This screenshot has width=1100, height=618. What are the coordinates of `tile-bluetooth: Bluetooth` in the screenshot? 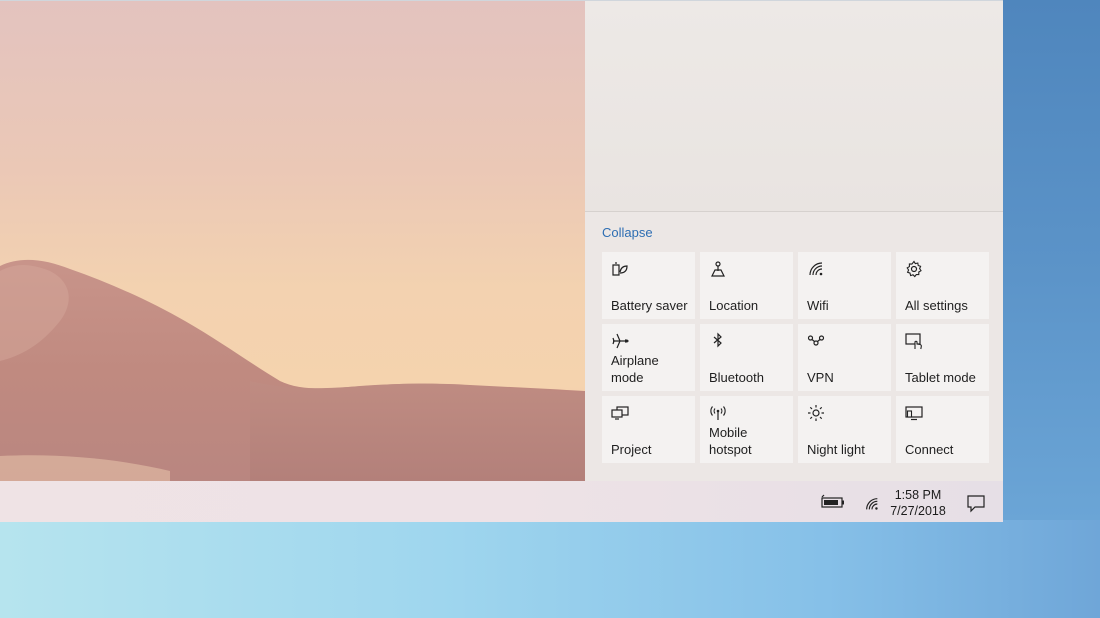 It's located at (746, 357).